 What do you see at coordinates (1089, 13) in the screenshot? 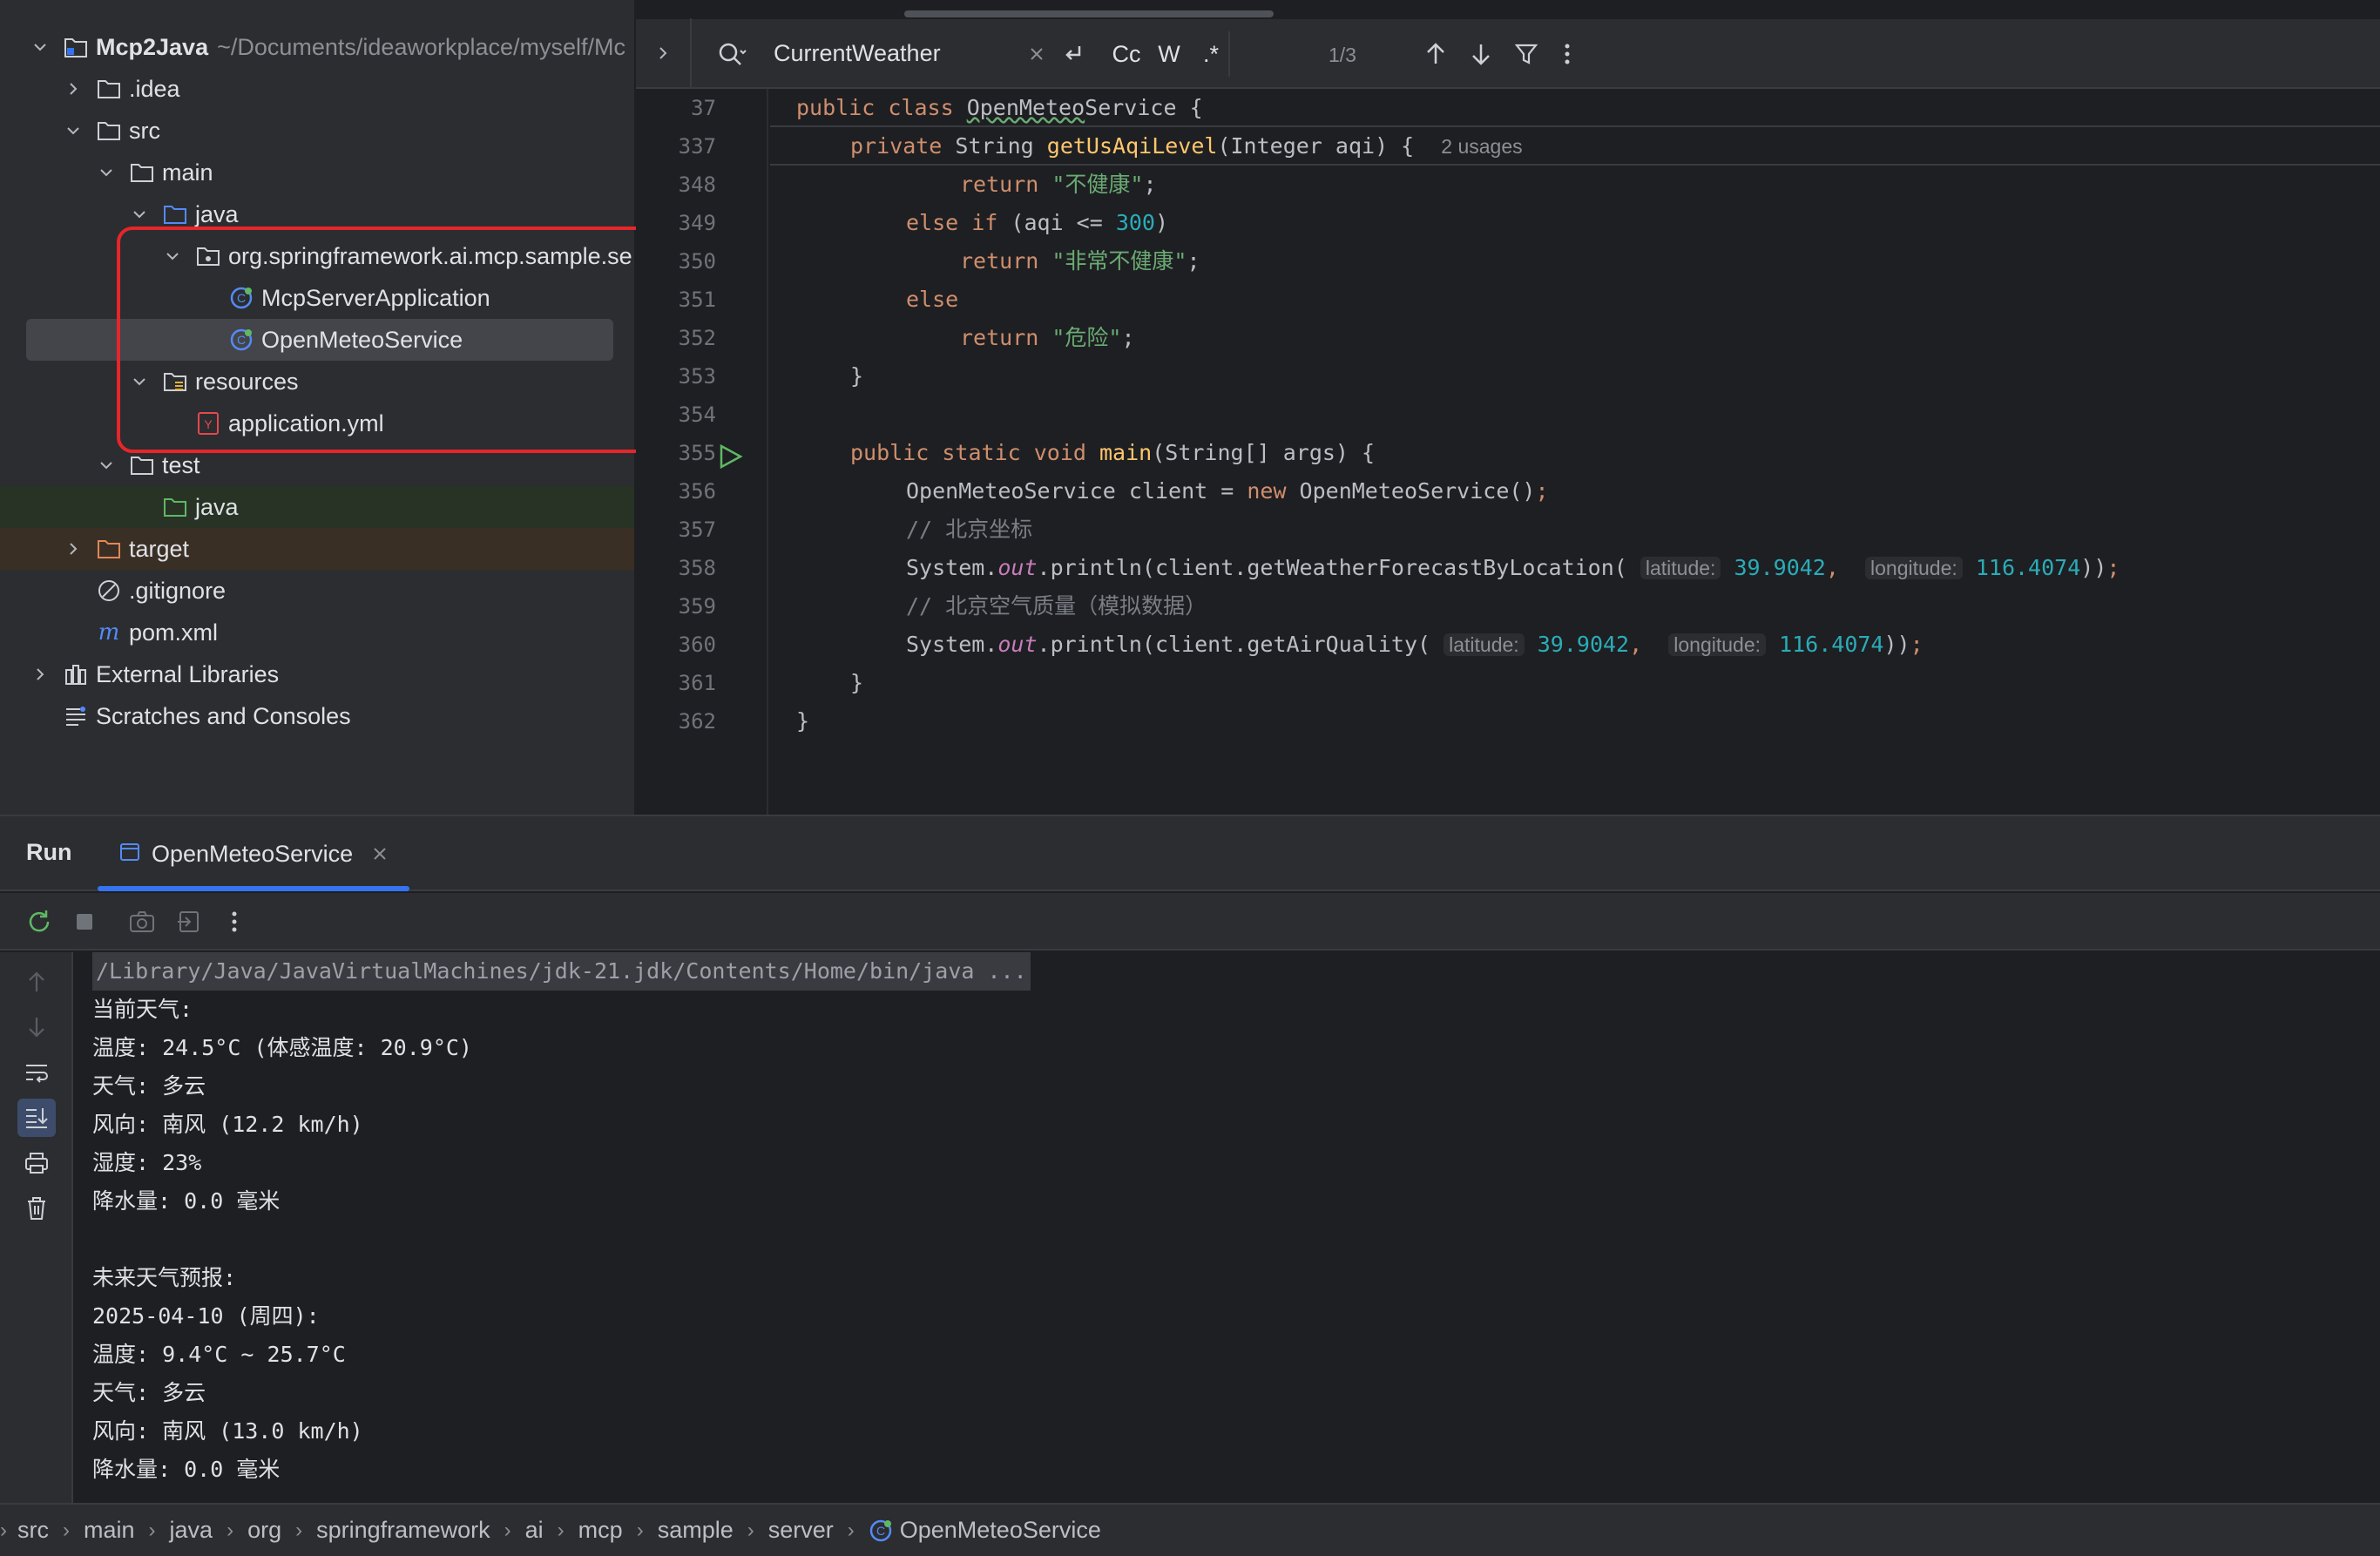
I see `horizontal-scrollbar` at bounding box center [1089, 13].